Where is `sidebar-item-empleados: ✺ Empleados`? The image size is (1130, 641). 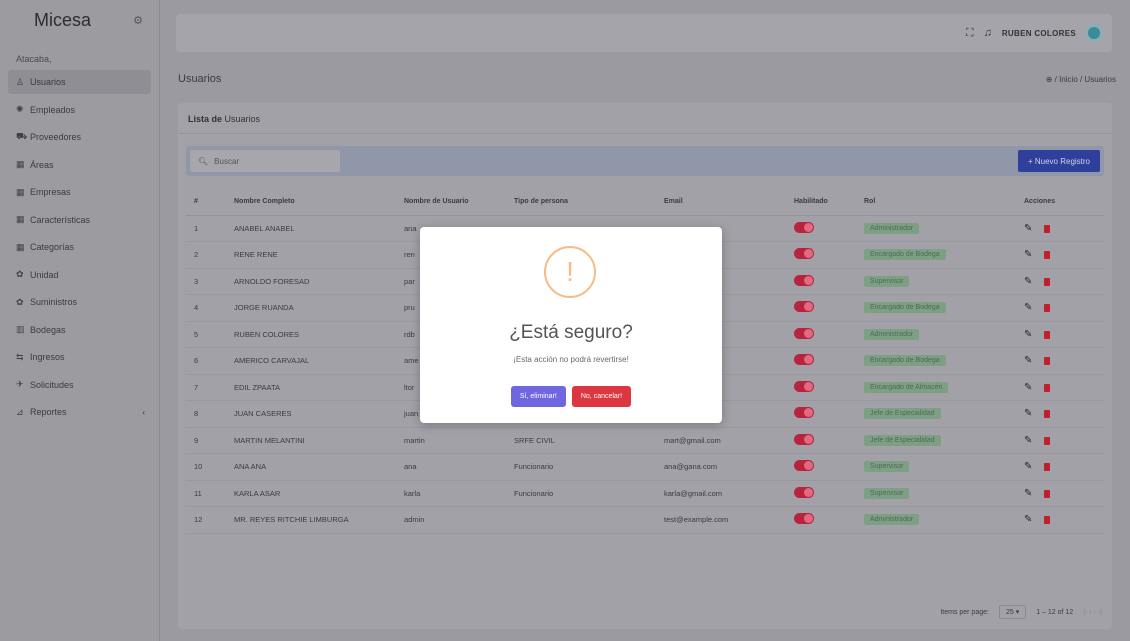 sidebar-item-empleados: ✺ Empleados is located at coordinates (79, 110).